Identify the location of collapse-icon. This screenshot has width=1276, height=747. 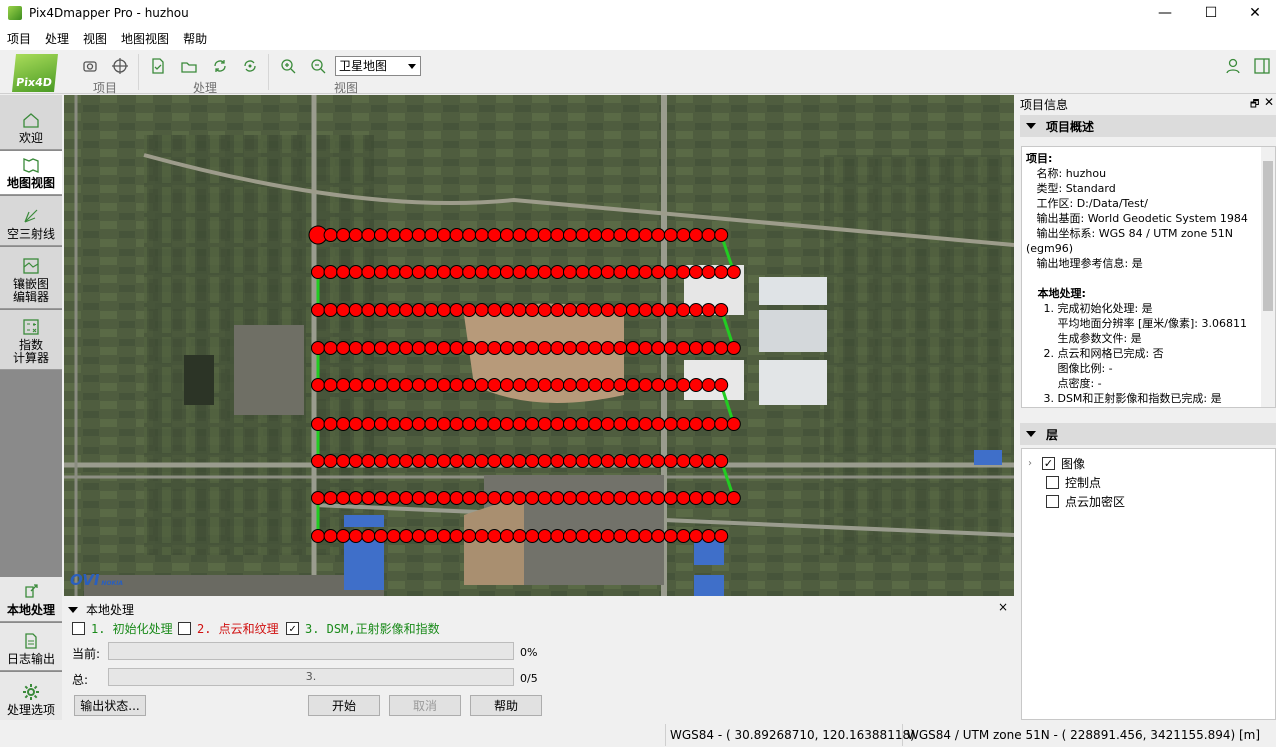
(73, 609).